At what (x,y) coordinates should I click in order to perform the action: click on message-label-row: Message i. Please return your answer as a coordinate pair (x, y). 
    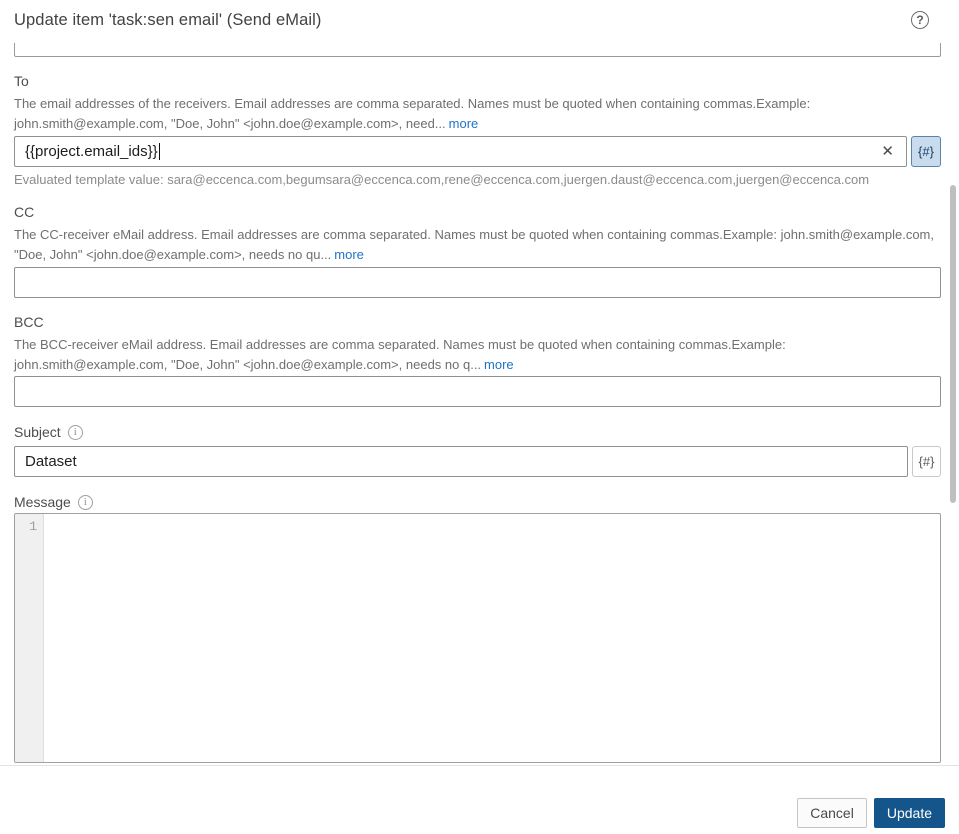
    Looking at the image, I should click on (477, 502).